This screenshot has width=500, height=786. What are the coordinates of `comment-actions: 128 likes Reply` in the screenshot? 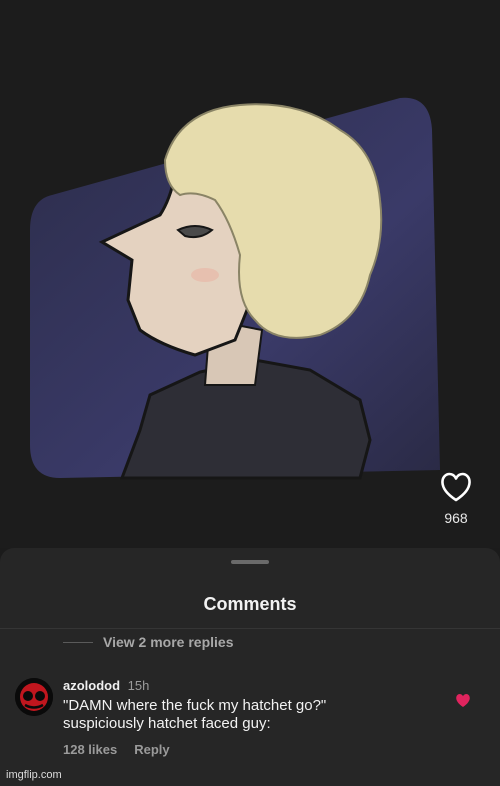 It's located at (253, 749).